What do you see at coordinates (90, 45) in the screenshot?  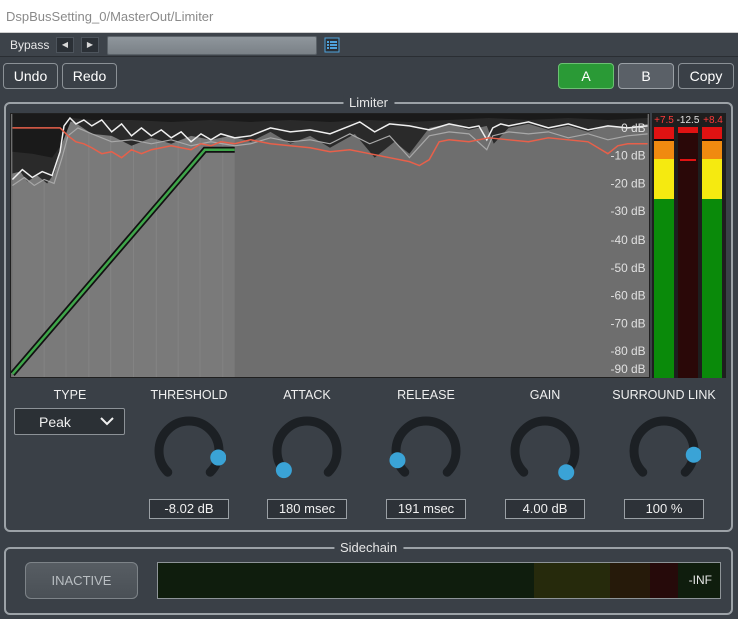 I see `next-arrow-icon: ▶` at bounding box center [90, 45].